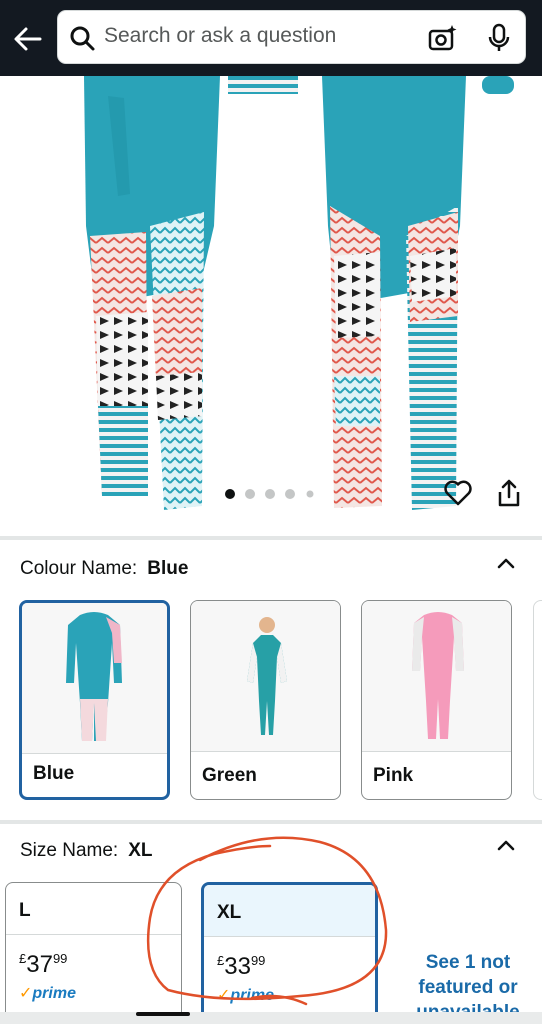  What do you see at coordinates (254, 36) in the screenshot?
I see `search-input: Search or ask a question` at bounding box center [254, 36].